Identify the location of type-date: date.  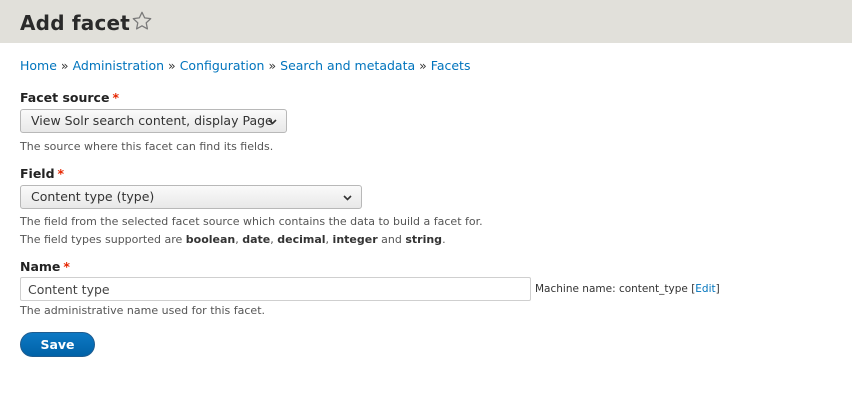
(256, 239).